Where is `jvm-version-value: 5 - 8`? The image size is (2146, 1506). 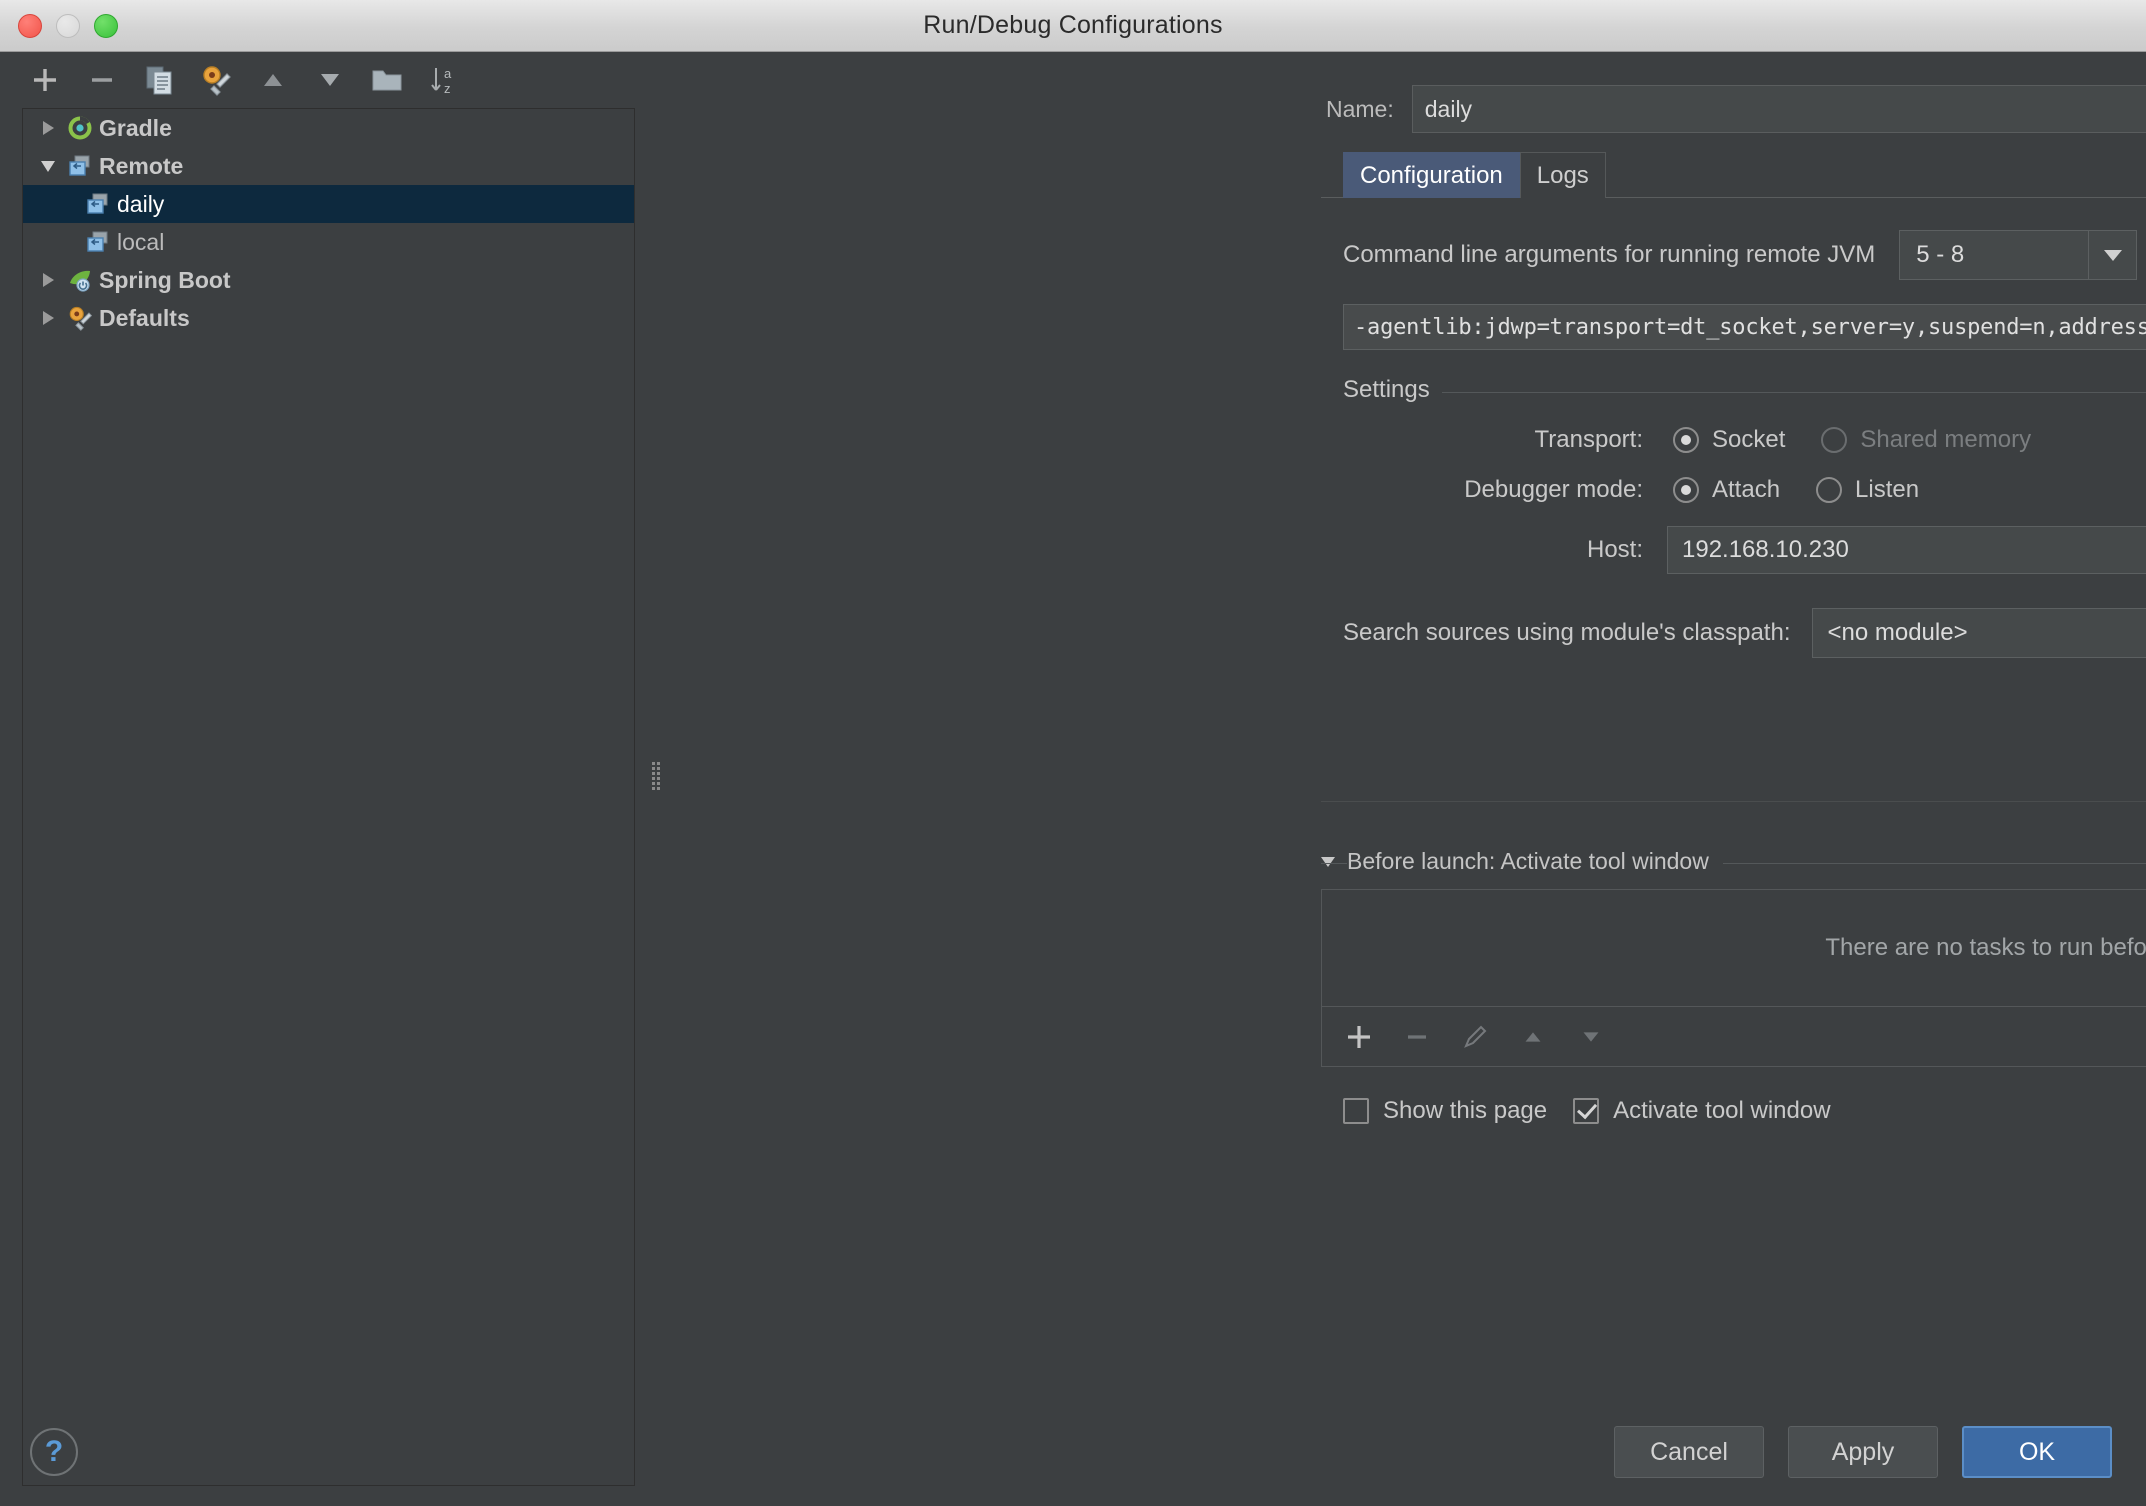
jvm-version-value: 5 - 8 is located at coordinates (1940, 254).